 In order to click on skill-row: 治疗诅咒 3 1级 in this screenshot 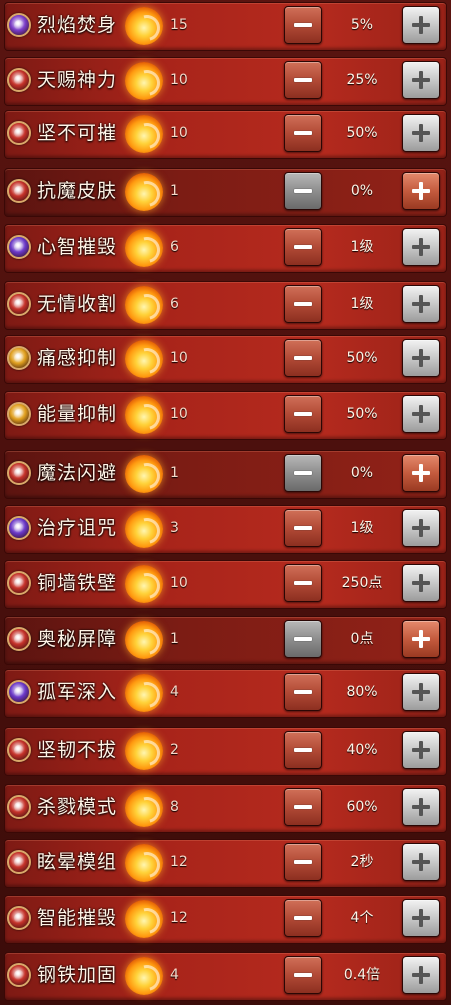, I will do `click(225, 529)`.